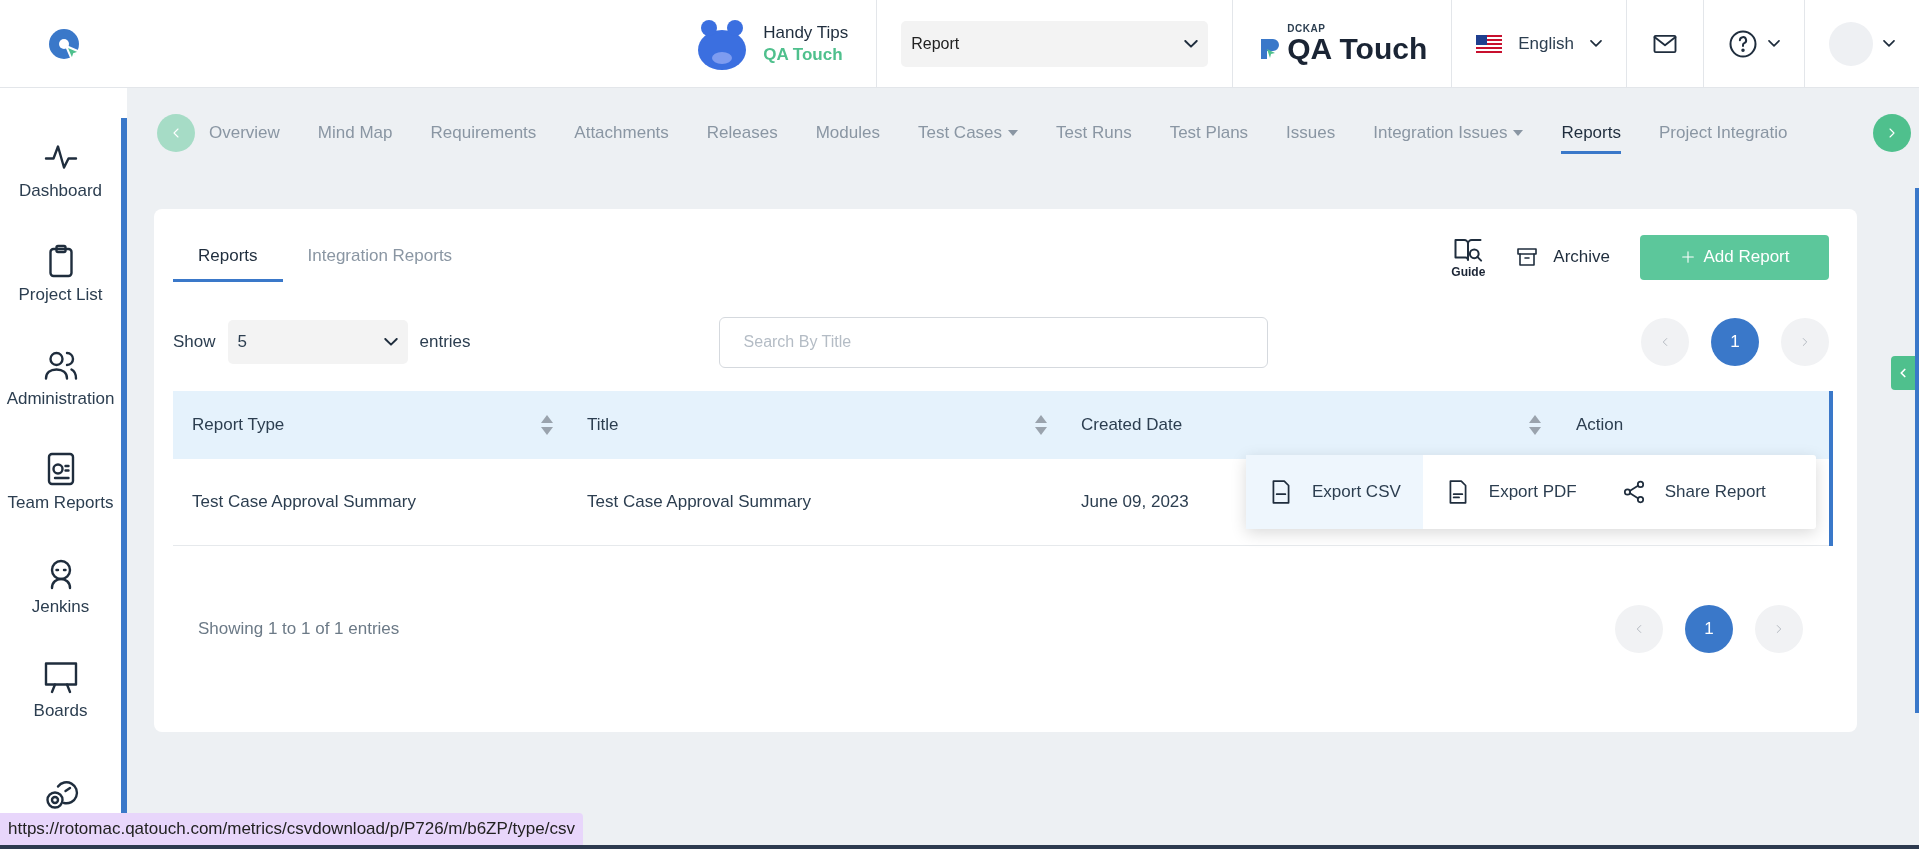  I want to click on sidebar-item: Boards, so click(60, 711).